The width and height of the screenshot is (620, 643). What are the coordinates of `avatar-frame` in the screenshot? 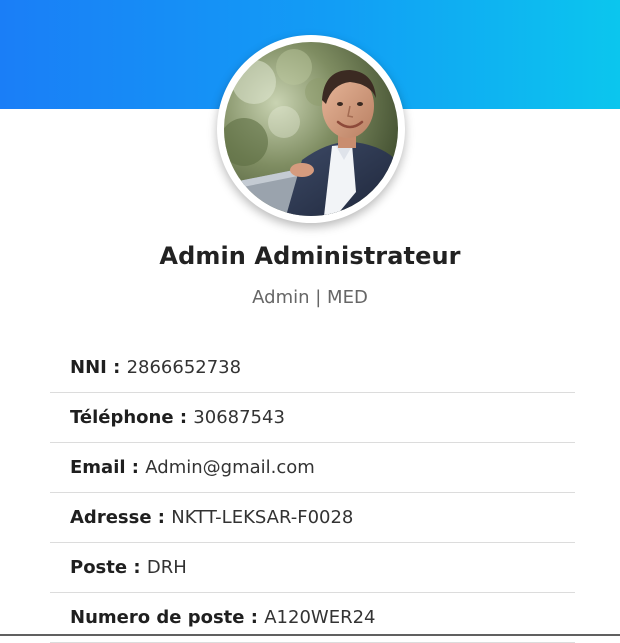 It's located at (311, 129).